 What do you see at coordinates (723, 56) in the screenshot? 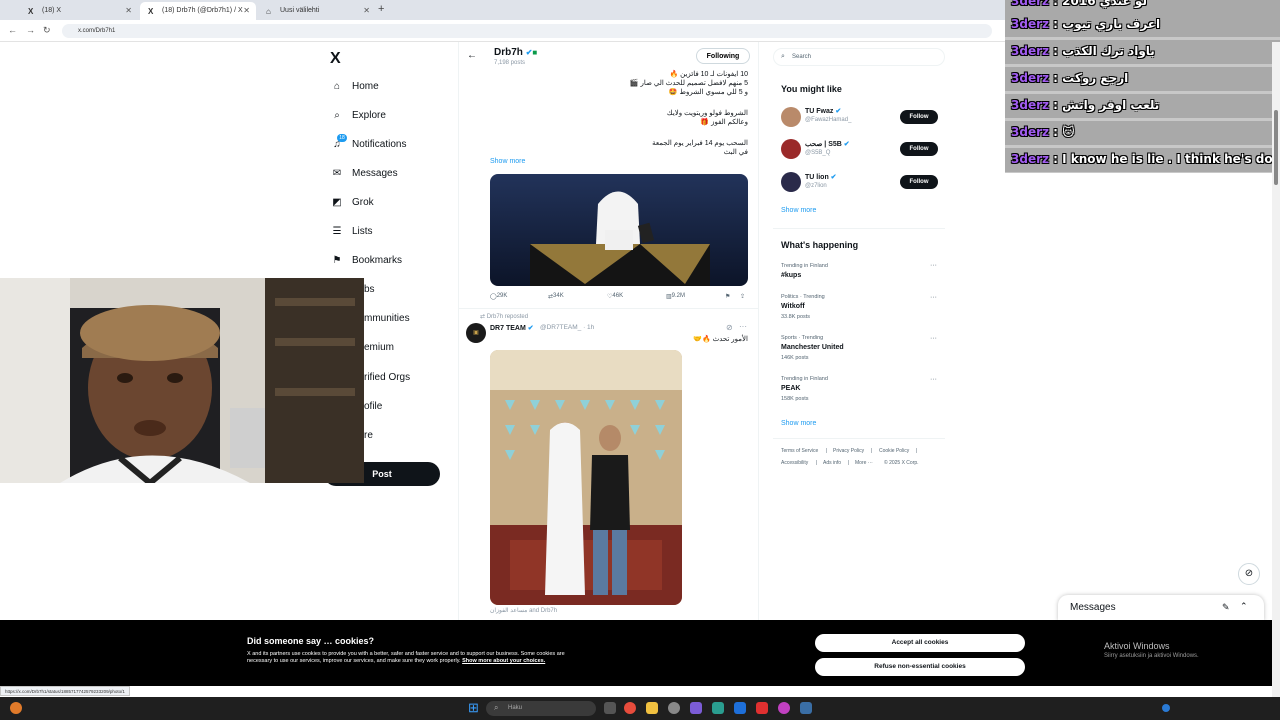
I see `following-button: Following` at bounding box center [723, 56].